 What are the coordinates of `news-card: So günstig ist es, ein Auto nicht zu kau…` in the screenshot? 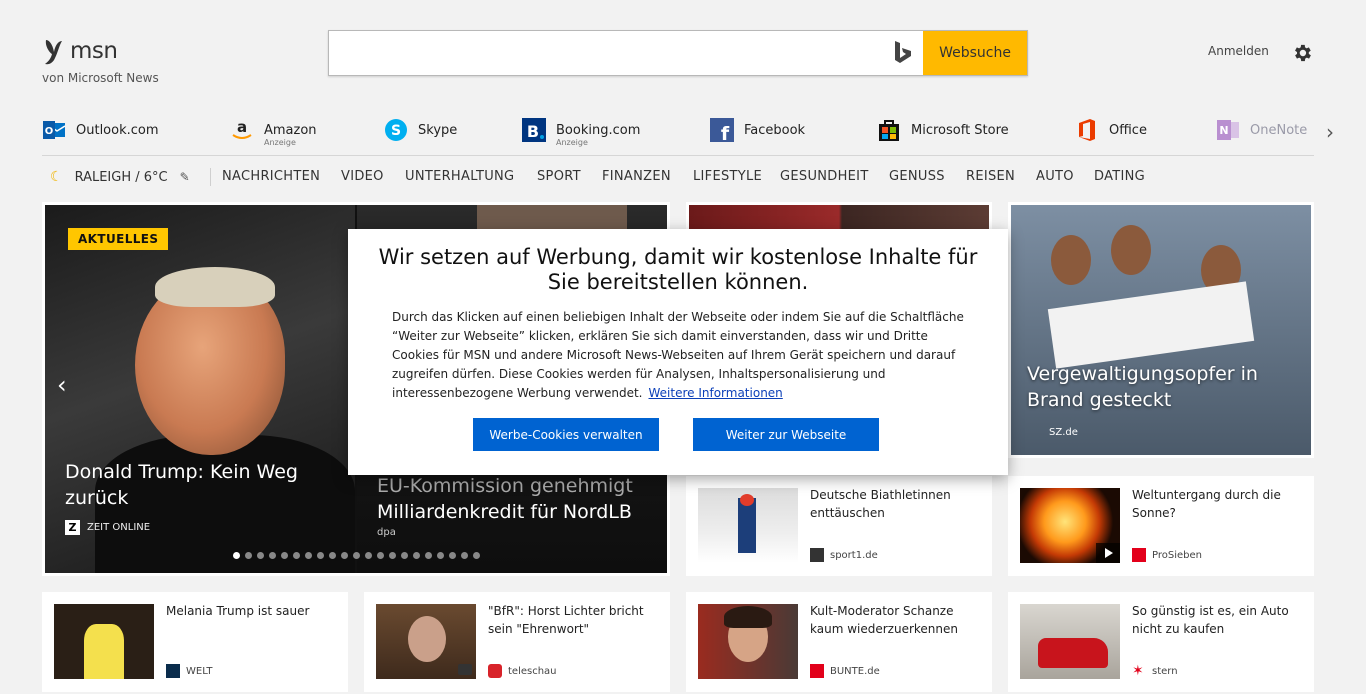 It's located at (1161, 642).